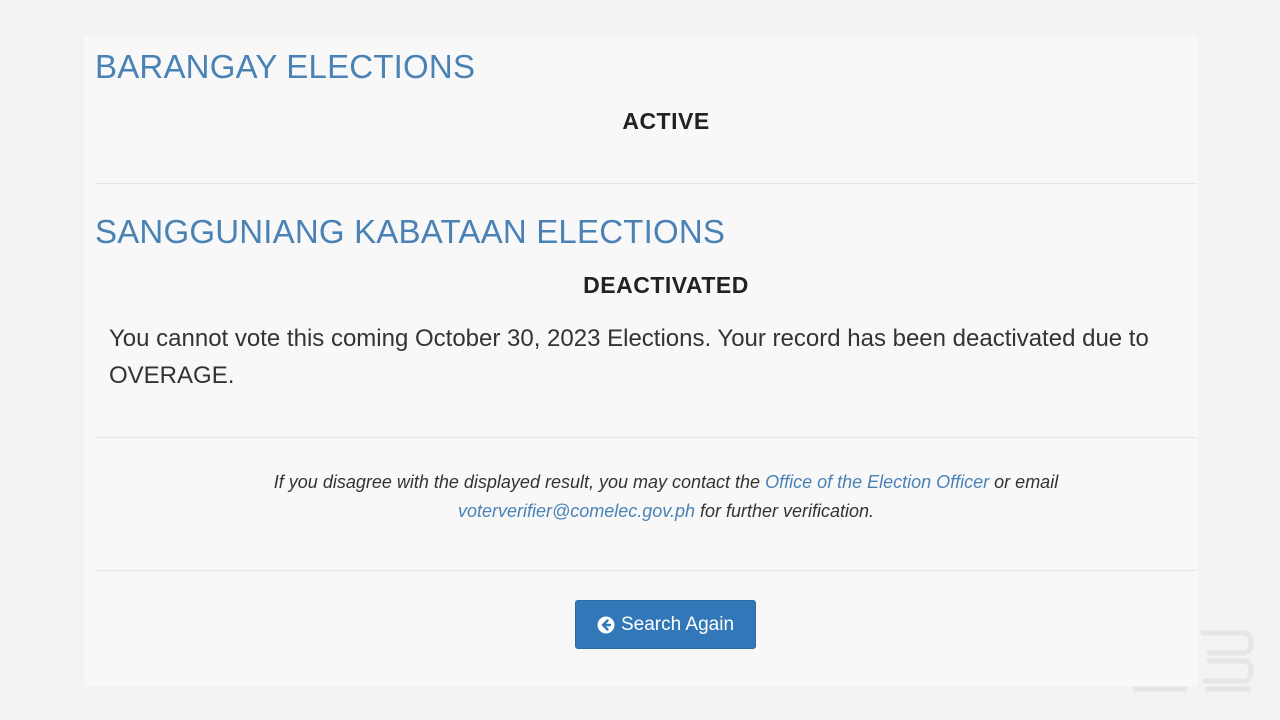  I want to click on arrow-circle-left-icon, so click(606, 625).